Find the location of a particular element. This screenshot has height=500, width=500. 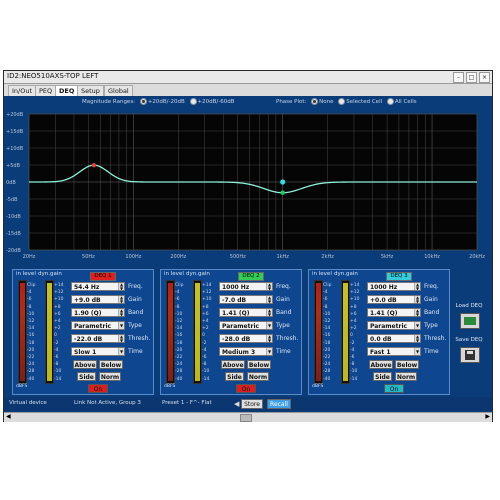

deq-1-marker is located at coordinates (94, 165).